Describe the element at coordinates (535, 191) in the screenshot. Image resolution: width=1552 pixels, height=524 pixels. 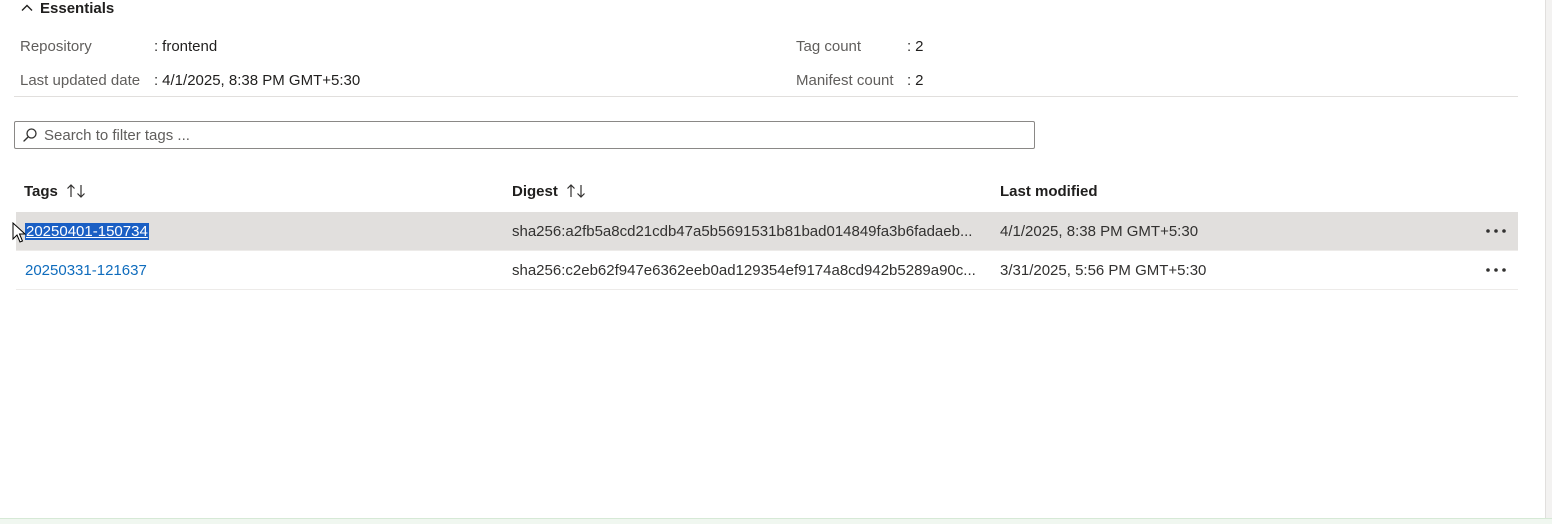
I see `column-header-digest-label: Digest` at that location.